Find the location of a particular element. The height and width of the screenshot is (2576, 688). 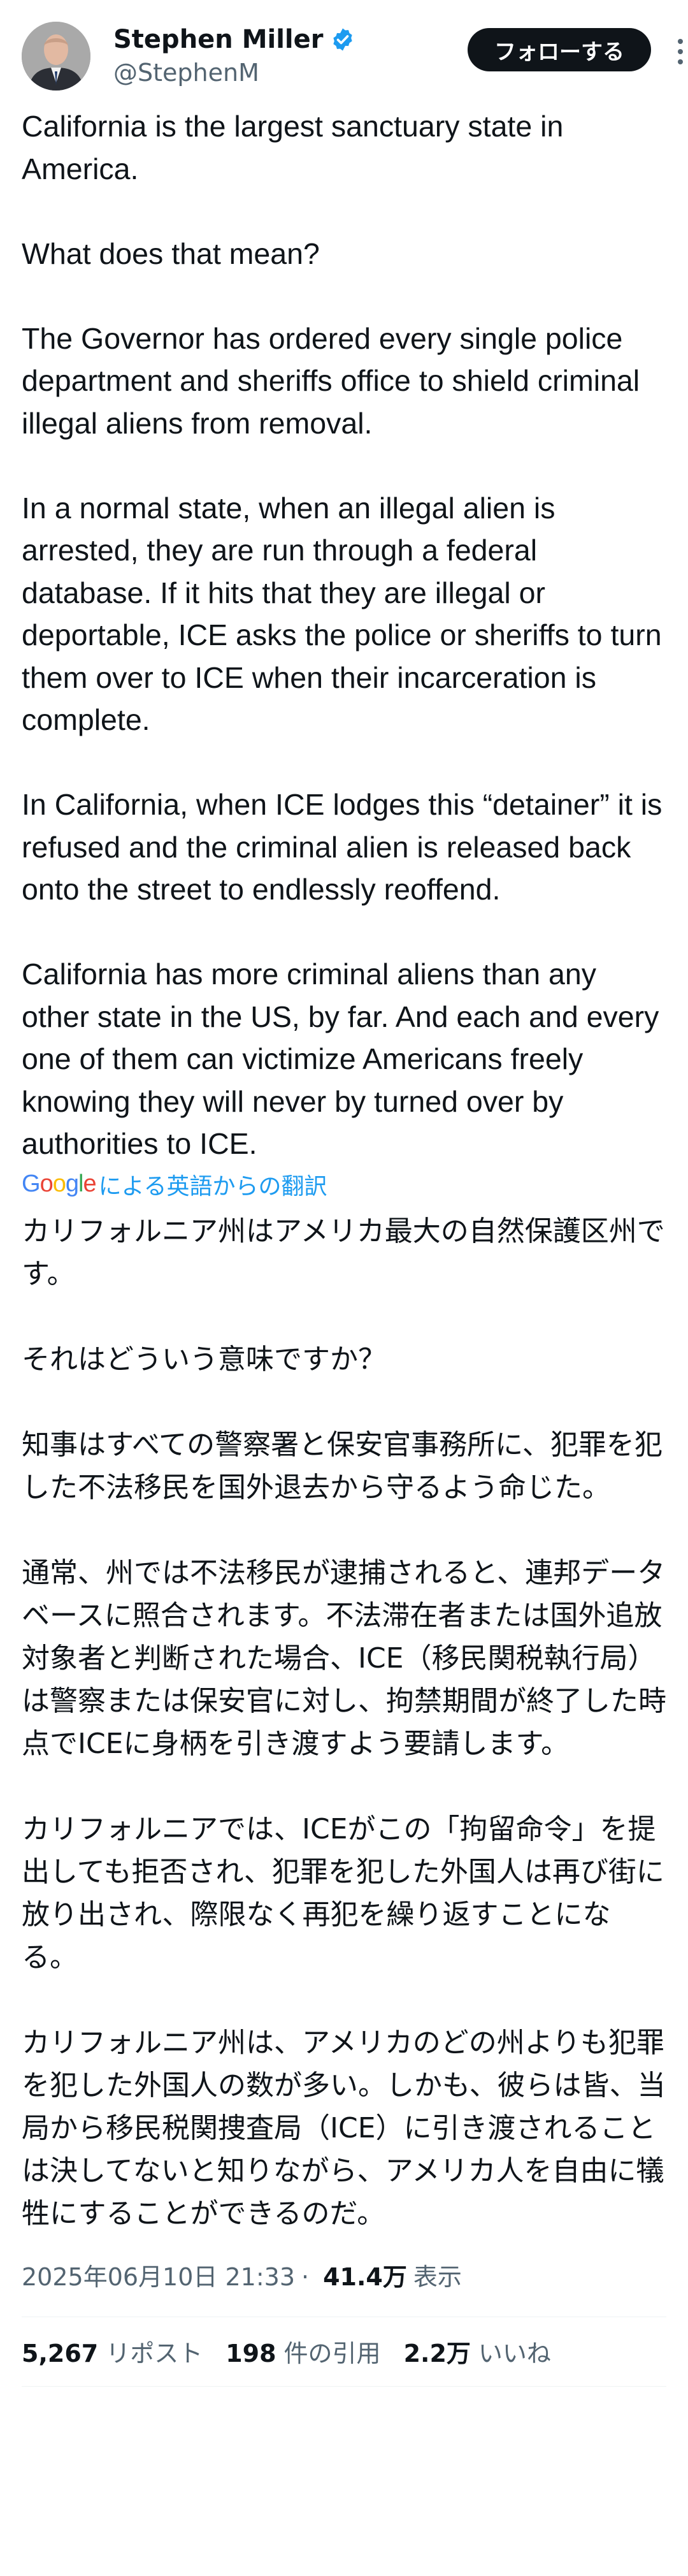

quote-count-label: 件の引用 is located at coordinates (332, 2354).